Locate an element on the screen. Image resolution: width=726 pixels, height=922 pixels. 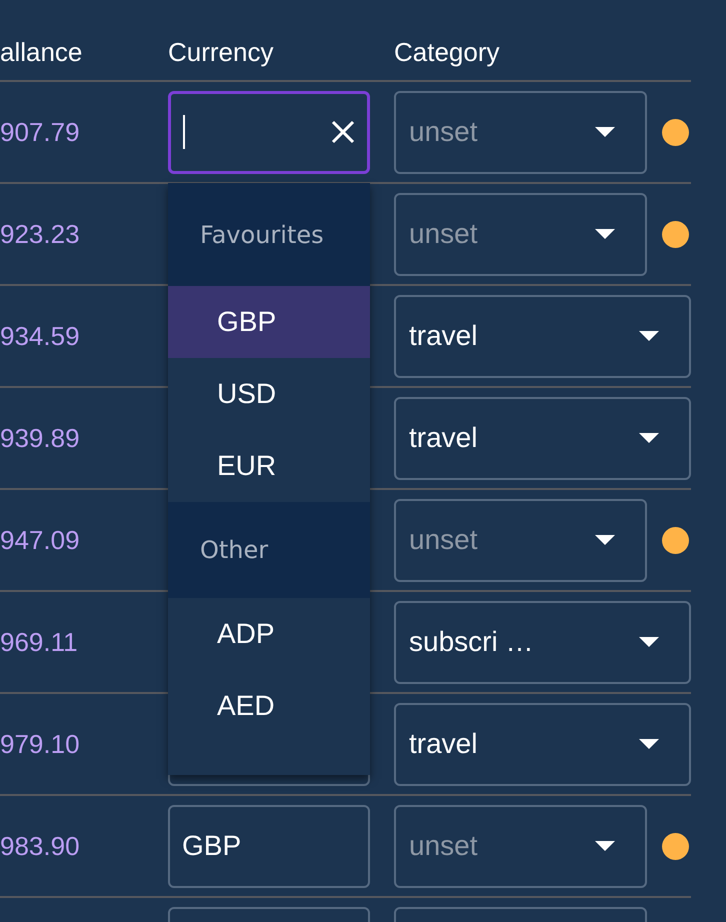
balance-amount: 939.89 is located at coordinates (40, 437).